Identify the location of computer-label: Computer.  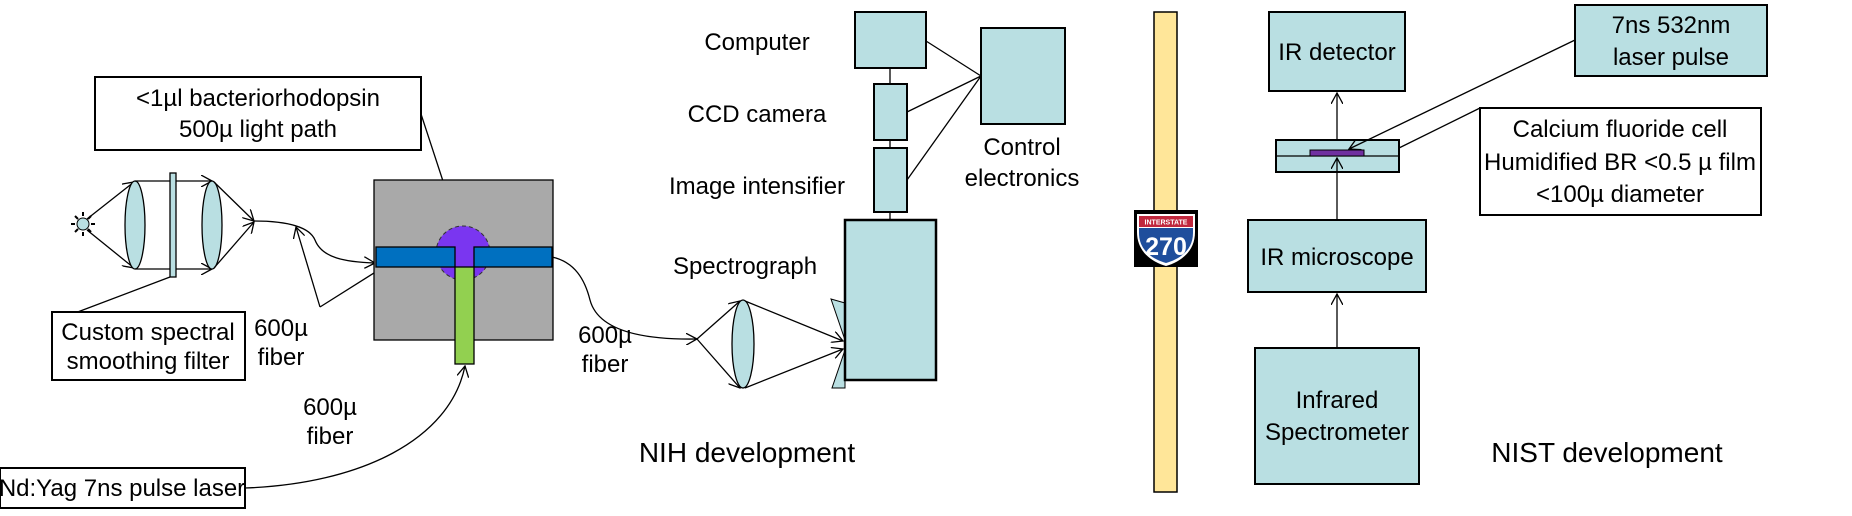
(756, 42).